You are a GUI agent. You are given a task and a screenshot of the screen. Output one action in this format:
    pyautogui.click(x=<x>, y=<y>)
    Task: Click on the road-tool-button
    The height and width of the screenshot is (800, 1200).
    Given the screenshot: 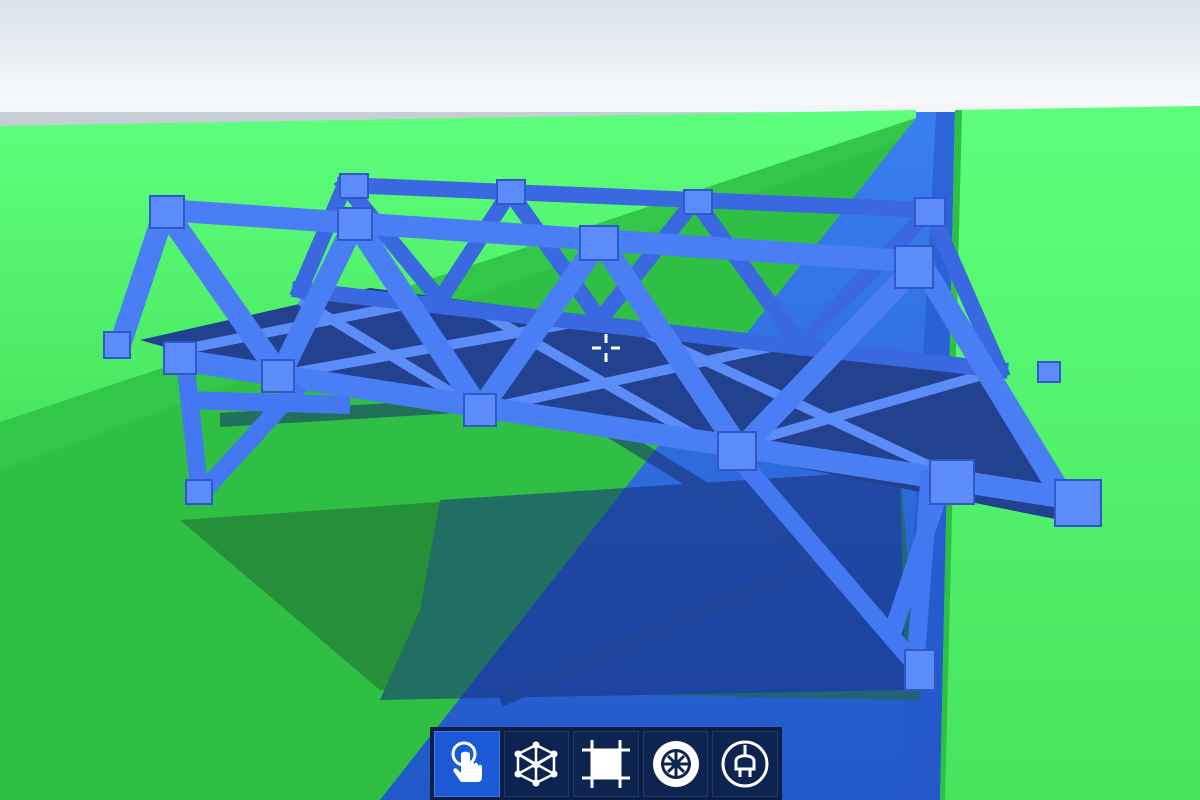 What is the action you would take?
    pyautogui.click(x=606, y=763)
    